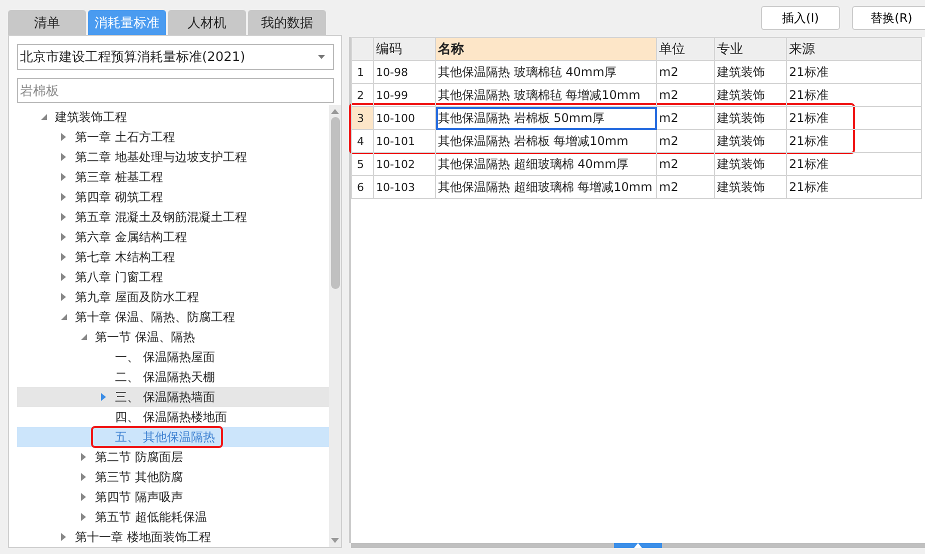 The width and height of the screenshot is (925, 554). I want to click on tree-item: 第六章 金属结构工程, so click(173, 237).